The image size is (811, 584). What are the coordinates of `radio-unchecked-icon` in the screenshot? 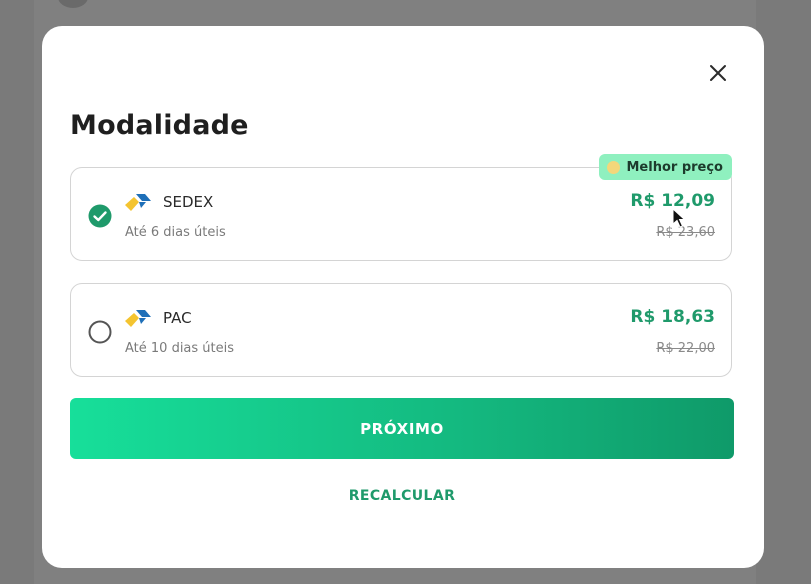 It's located at (100, 332).